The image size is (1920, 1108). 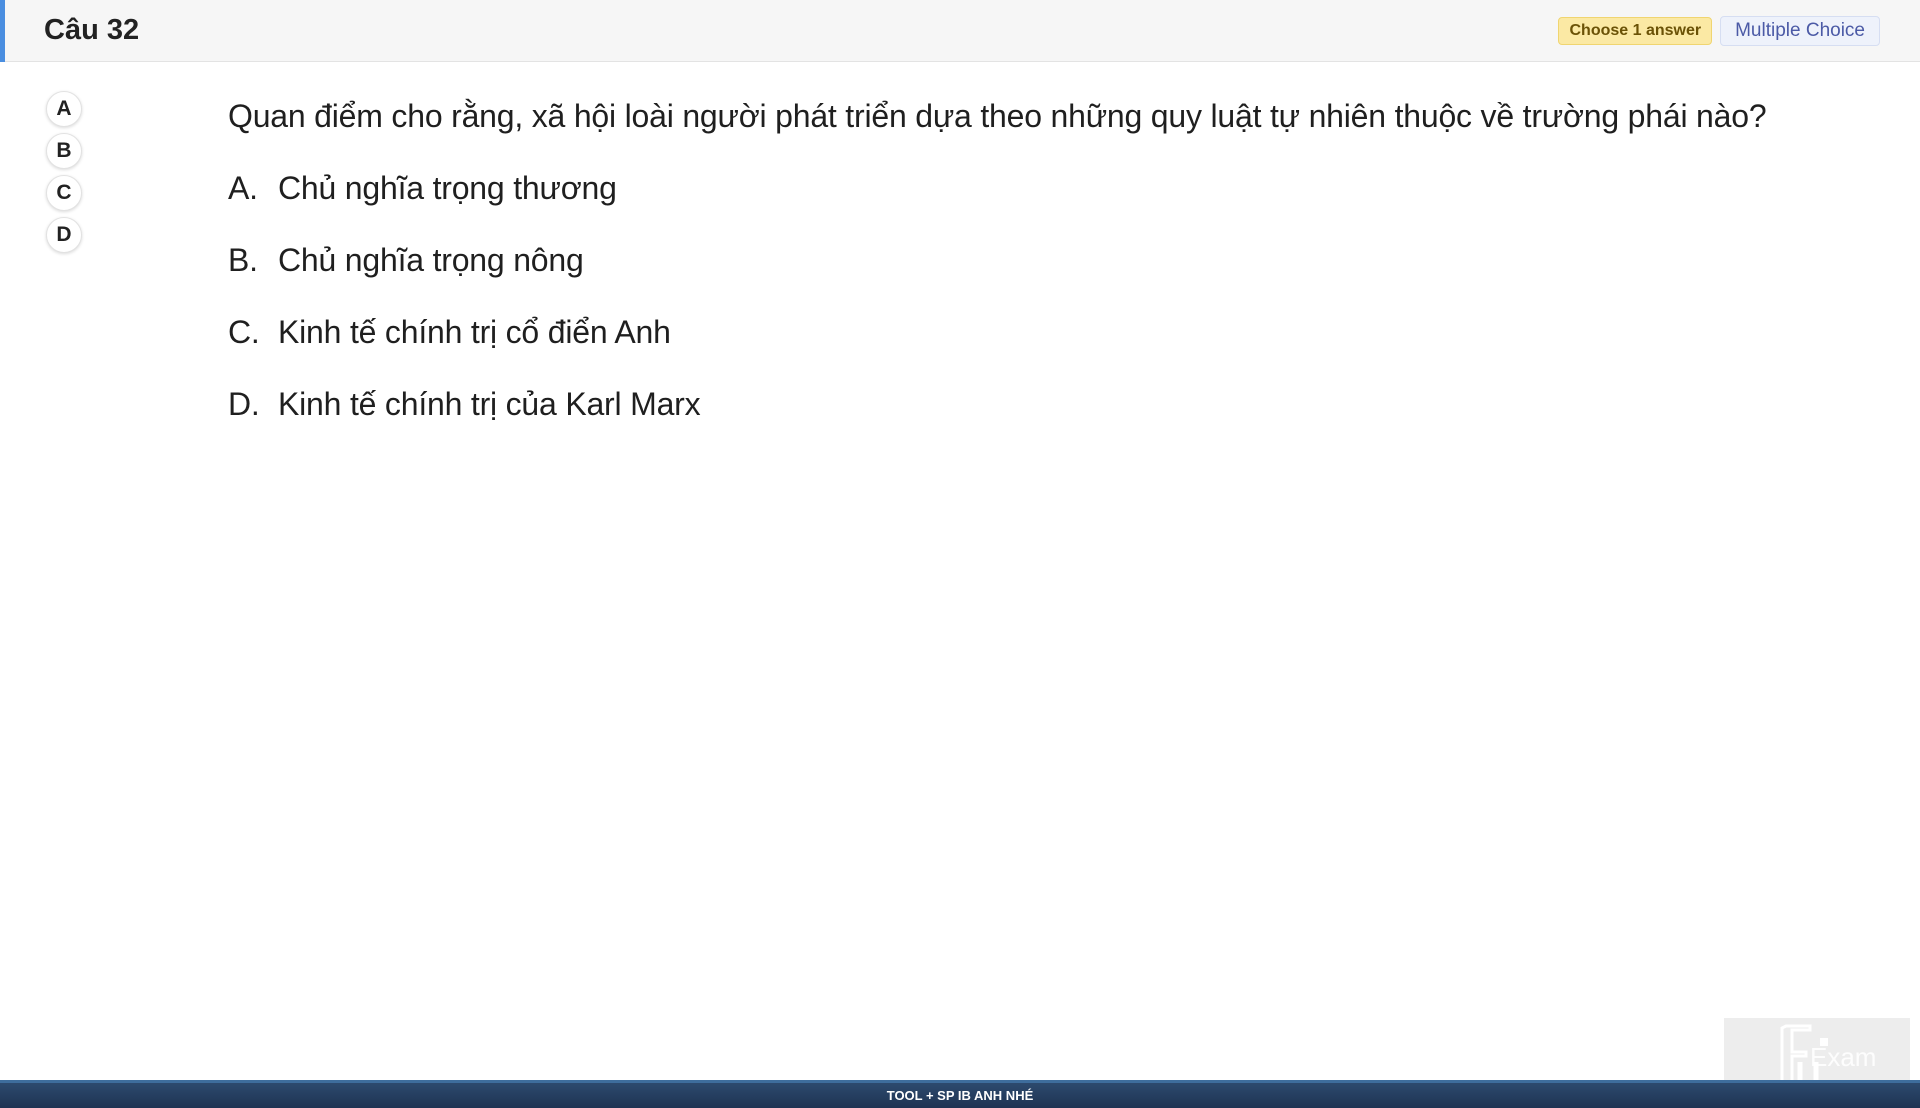 What do you see at coordinates (447, 188) in the screenshot?
I see `option-a-text: Chủ nghĩa trọng thương` at bounding box center [447, 188].